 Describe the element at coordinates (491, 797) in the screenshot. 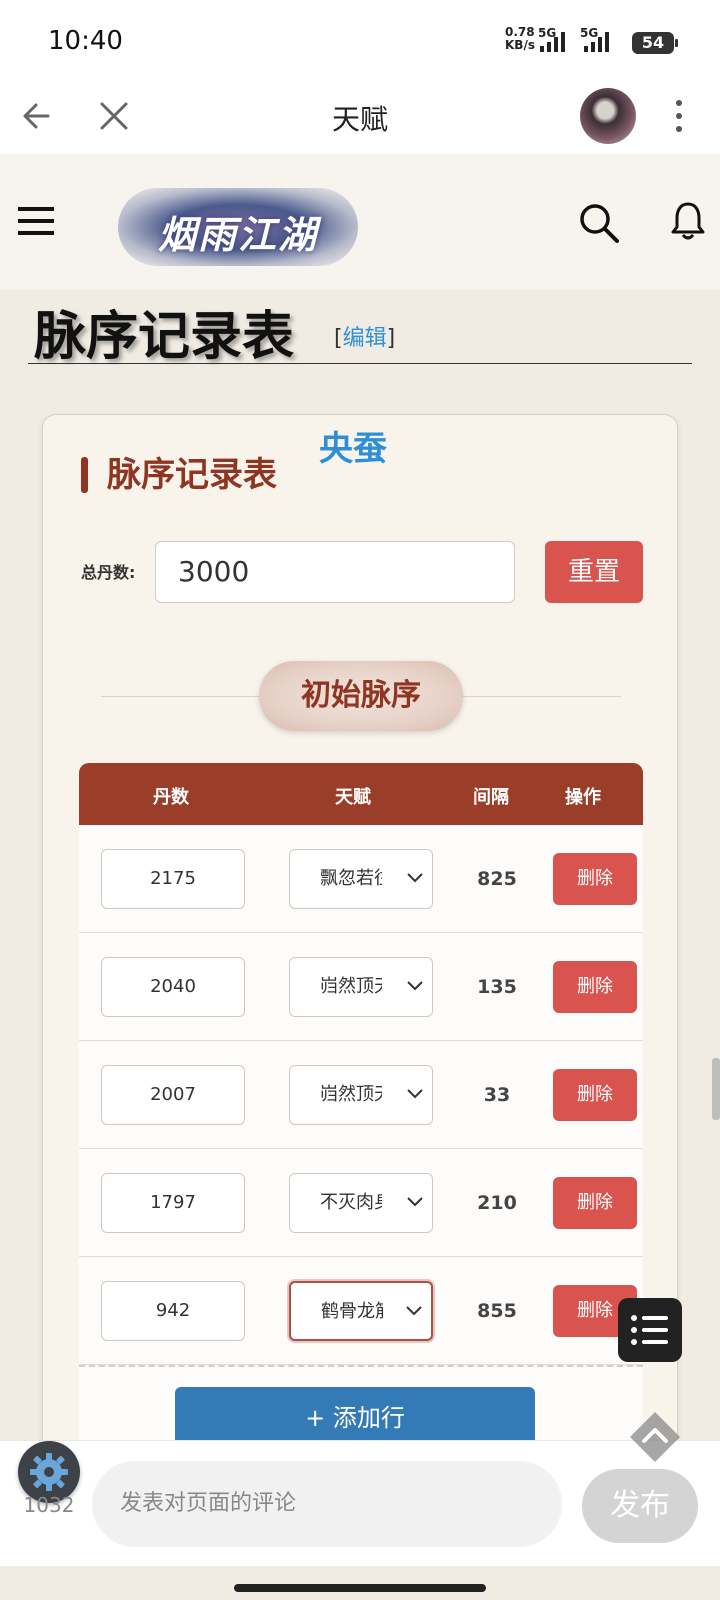

I see `header-gap: 间隔` at that location.